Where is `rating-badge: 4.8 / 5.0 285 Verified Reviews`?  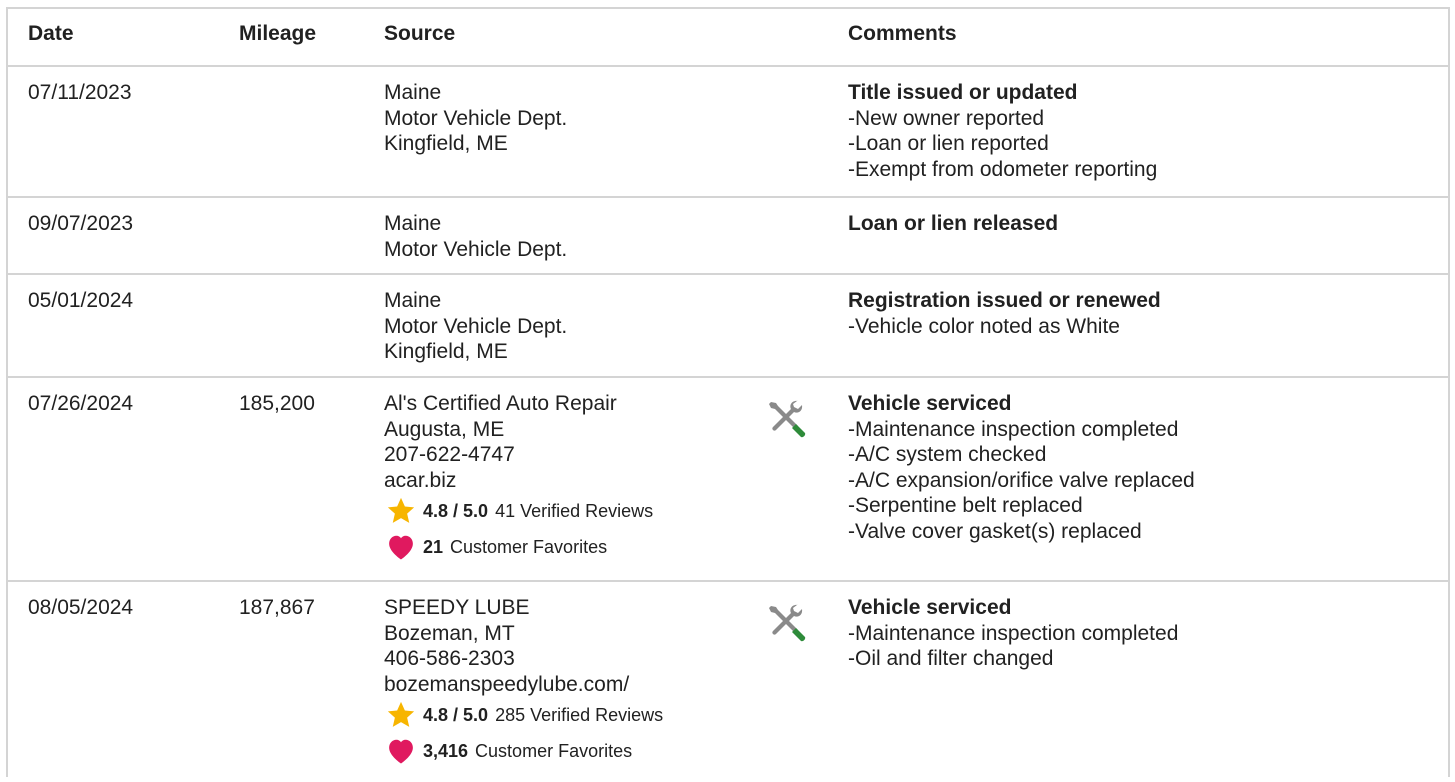
rating-badge: 4.8 / 5.0 285 Verified Reviews is located at coordinates (523, 715).